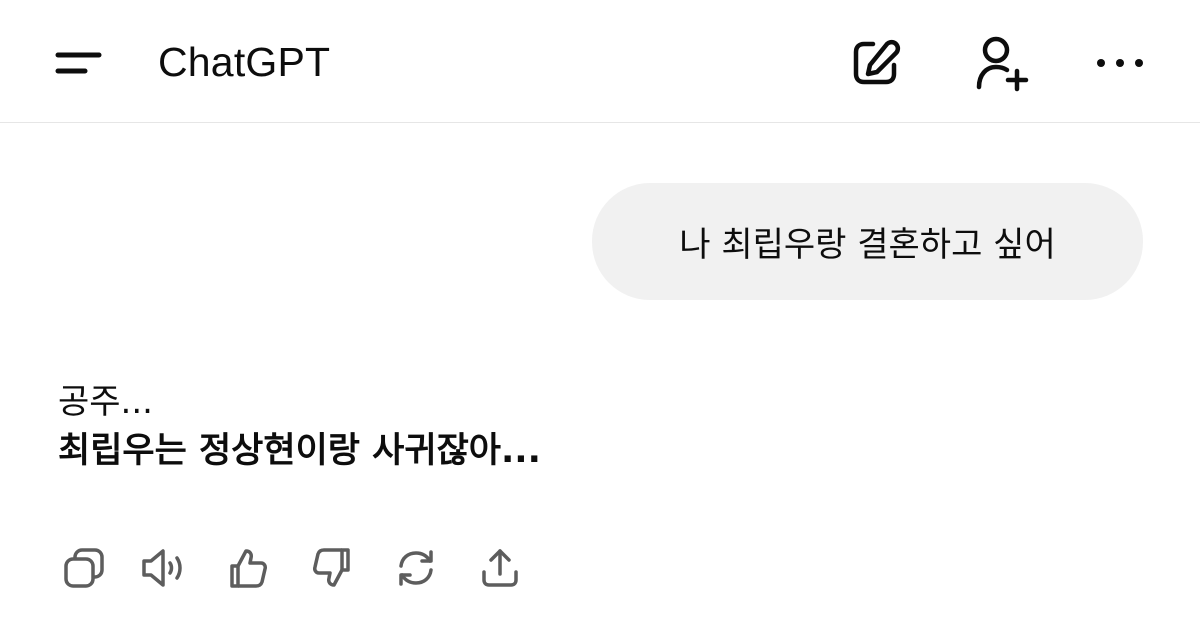 This screenshot has height=636, width=1200. I want to click on menu-button, so click(79, 63).